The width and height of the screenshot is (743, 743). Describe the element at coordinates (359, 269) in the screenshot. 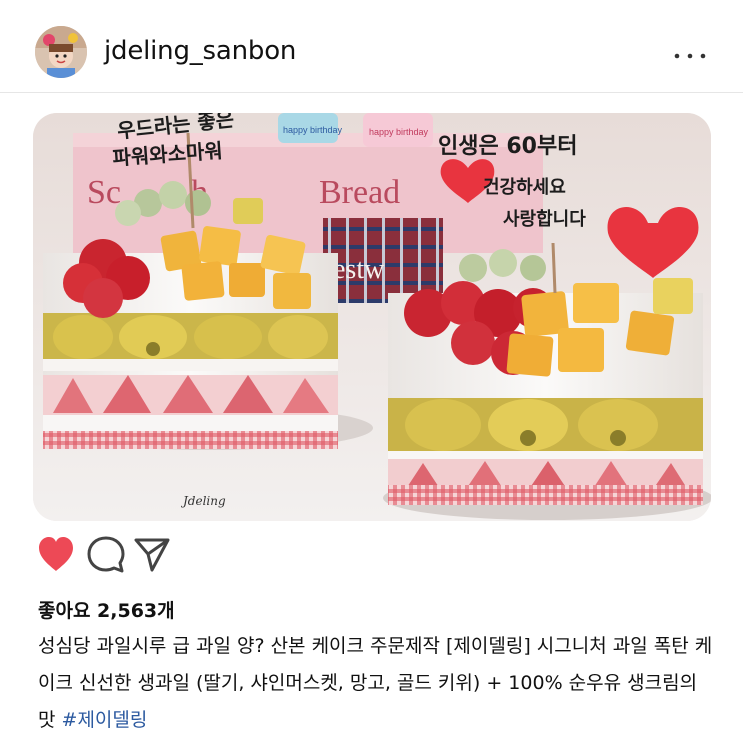

I see `tin-text: estw` at that location.